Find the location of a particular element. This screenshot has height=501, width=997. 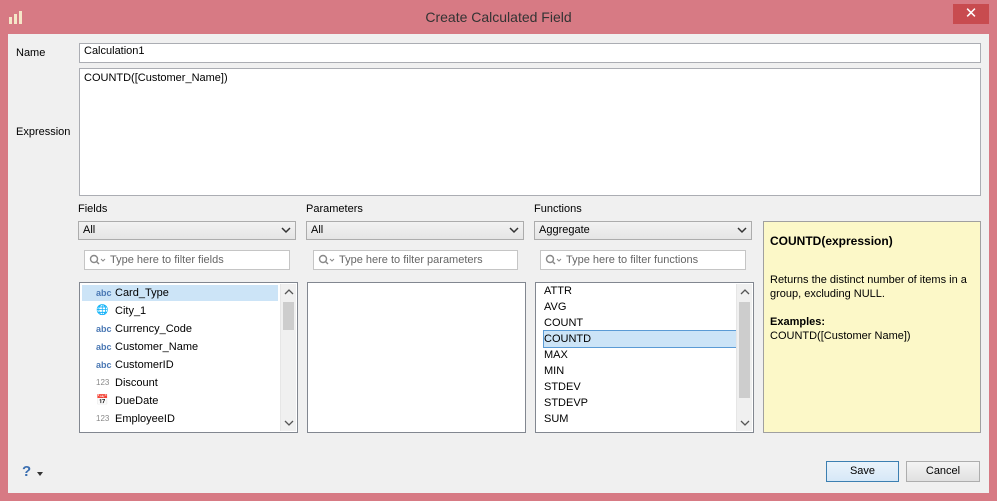

fields-scroll-thumb is located at coordinates (288, 316).